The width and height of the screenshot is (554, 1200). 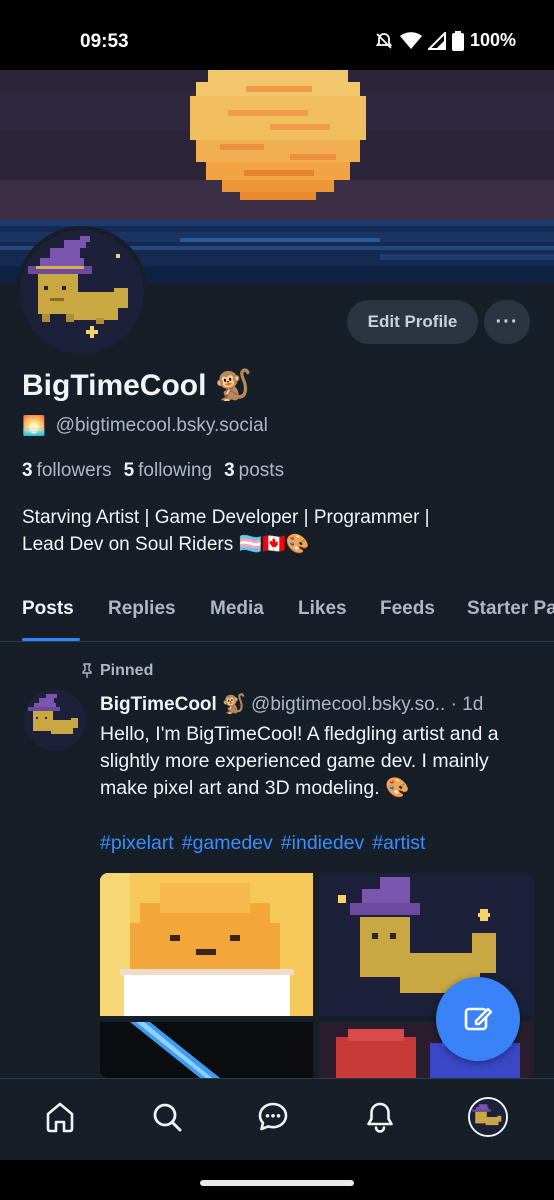 I want to click on nav-notifications, so click(x=380, y=1117).